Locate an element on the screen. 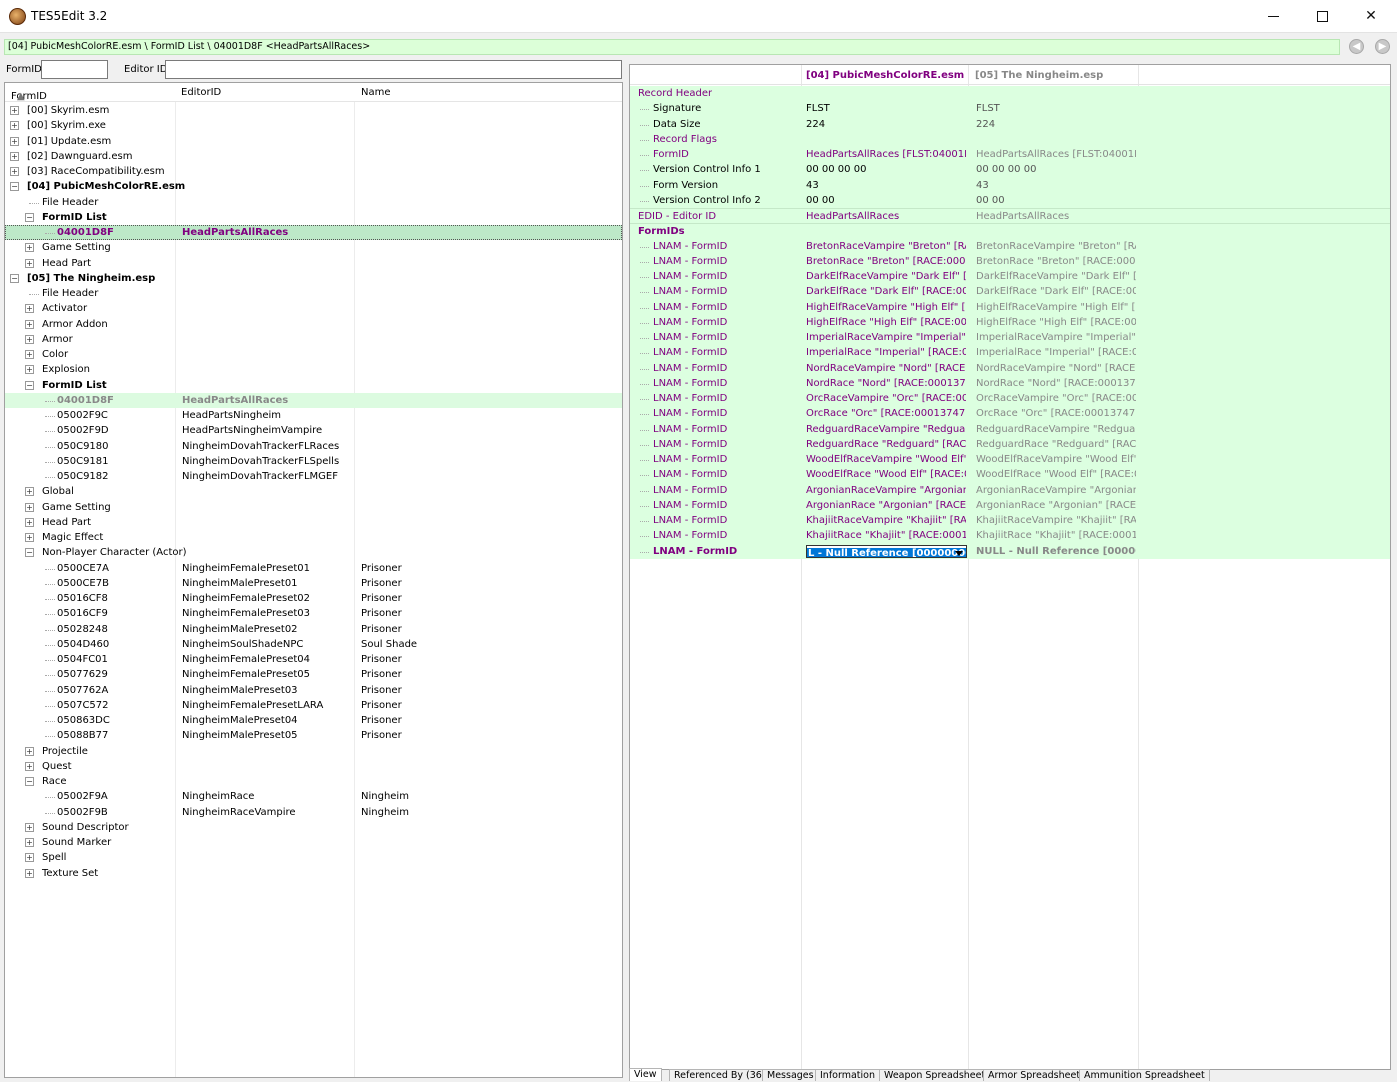 This screenshot has width=1397, height=1082. tree-row: − Non-Player Character (Actor) is located at coordinates (313, 552).